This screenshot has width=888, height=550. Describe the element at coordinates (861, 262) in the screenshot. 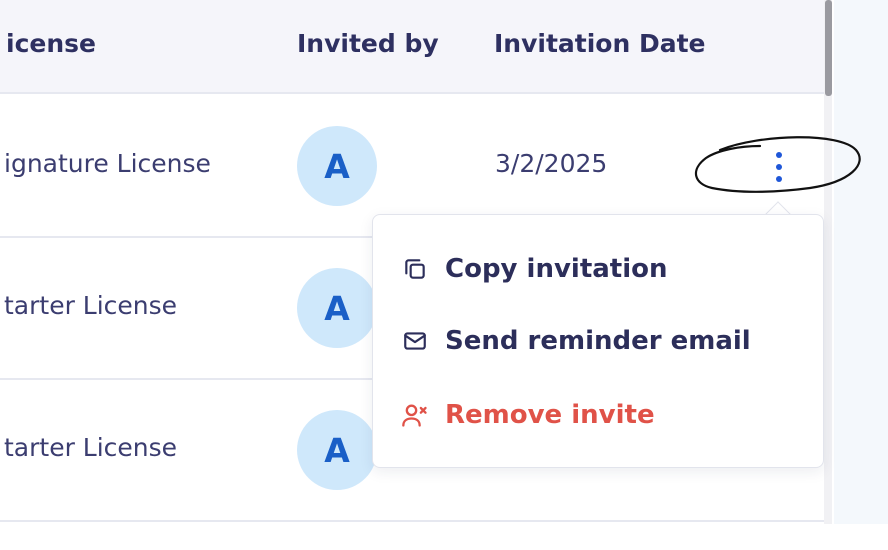

I see `page-background` at that location.